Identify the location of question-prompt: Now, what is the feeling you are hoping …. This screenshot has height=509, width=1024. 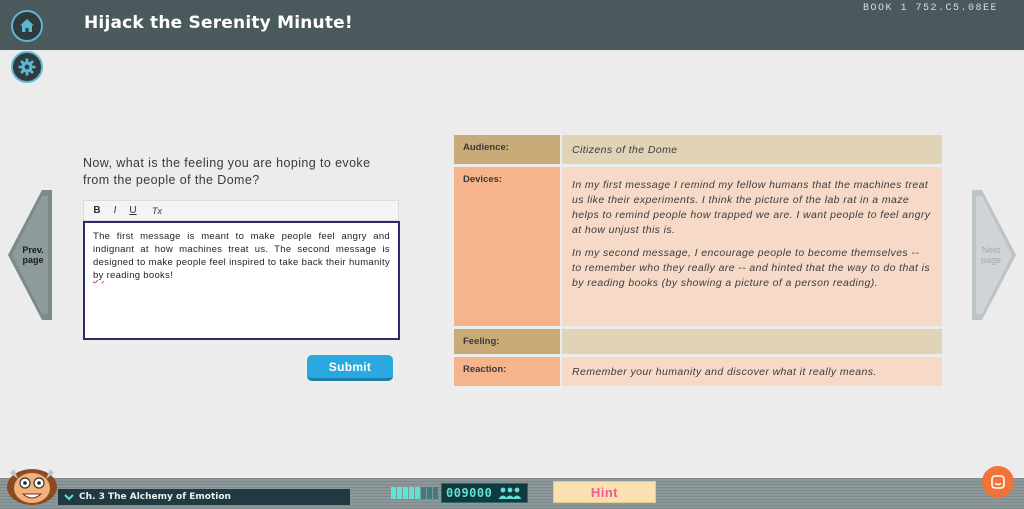
(227, 171).